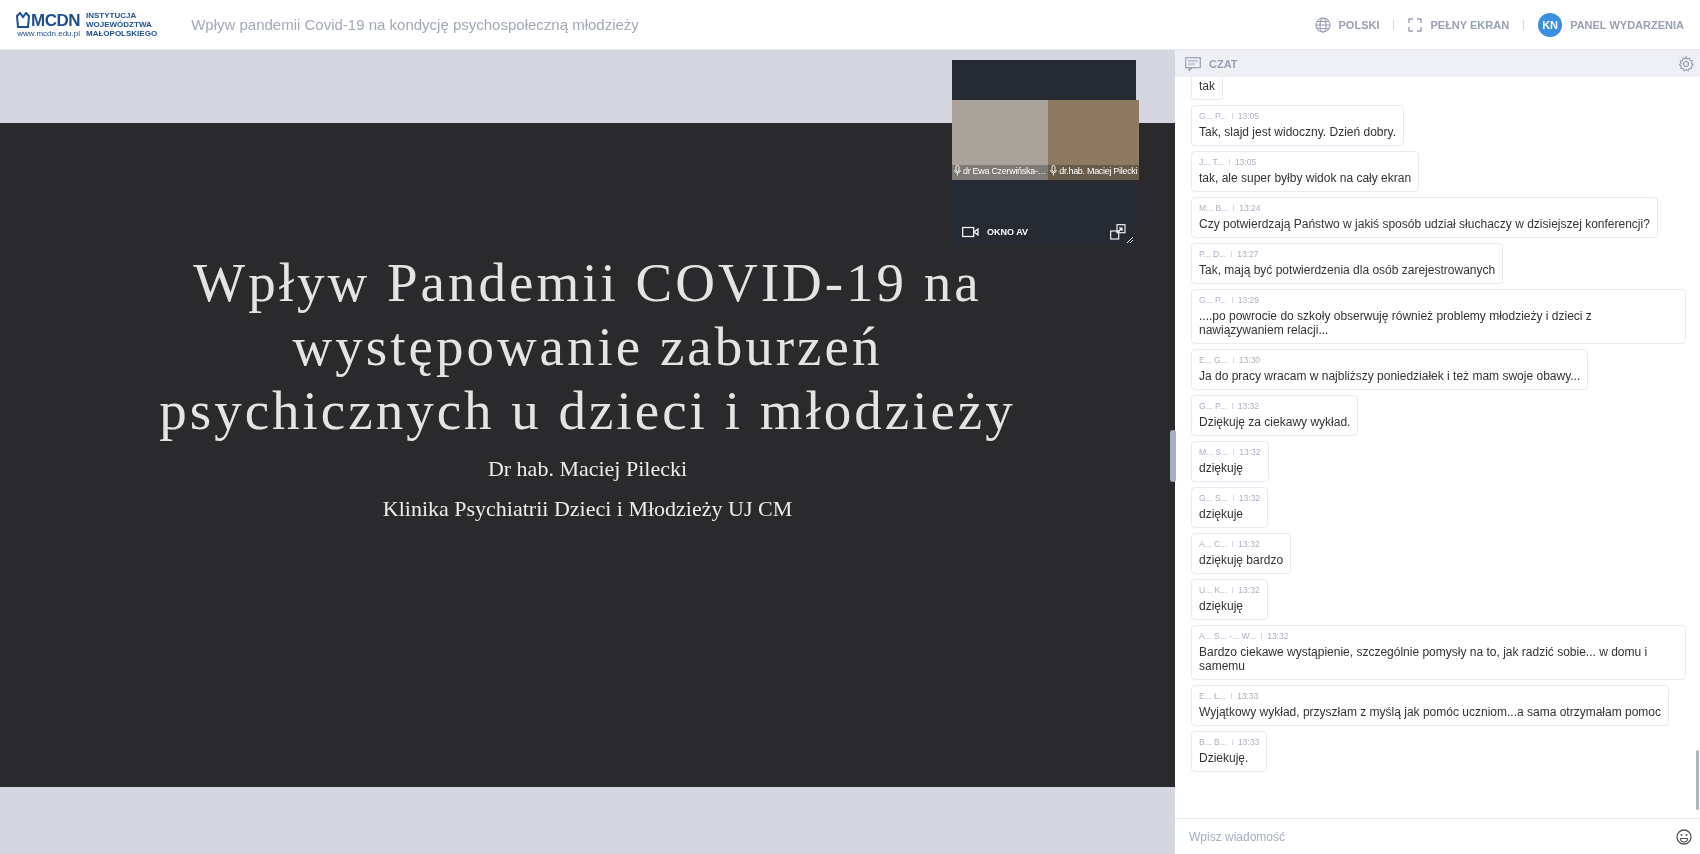 The width and height of the screenshot is (1700, 854). I want to click on avatar: KN, so click(1550, 24).